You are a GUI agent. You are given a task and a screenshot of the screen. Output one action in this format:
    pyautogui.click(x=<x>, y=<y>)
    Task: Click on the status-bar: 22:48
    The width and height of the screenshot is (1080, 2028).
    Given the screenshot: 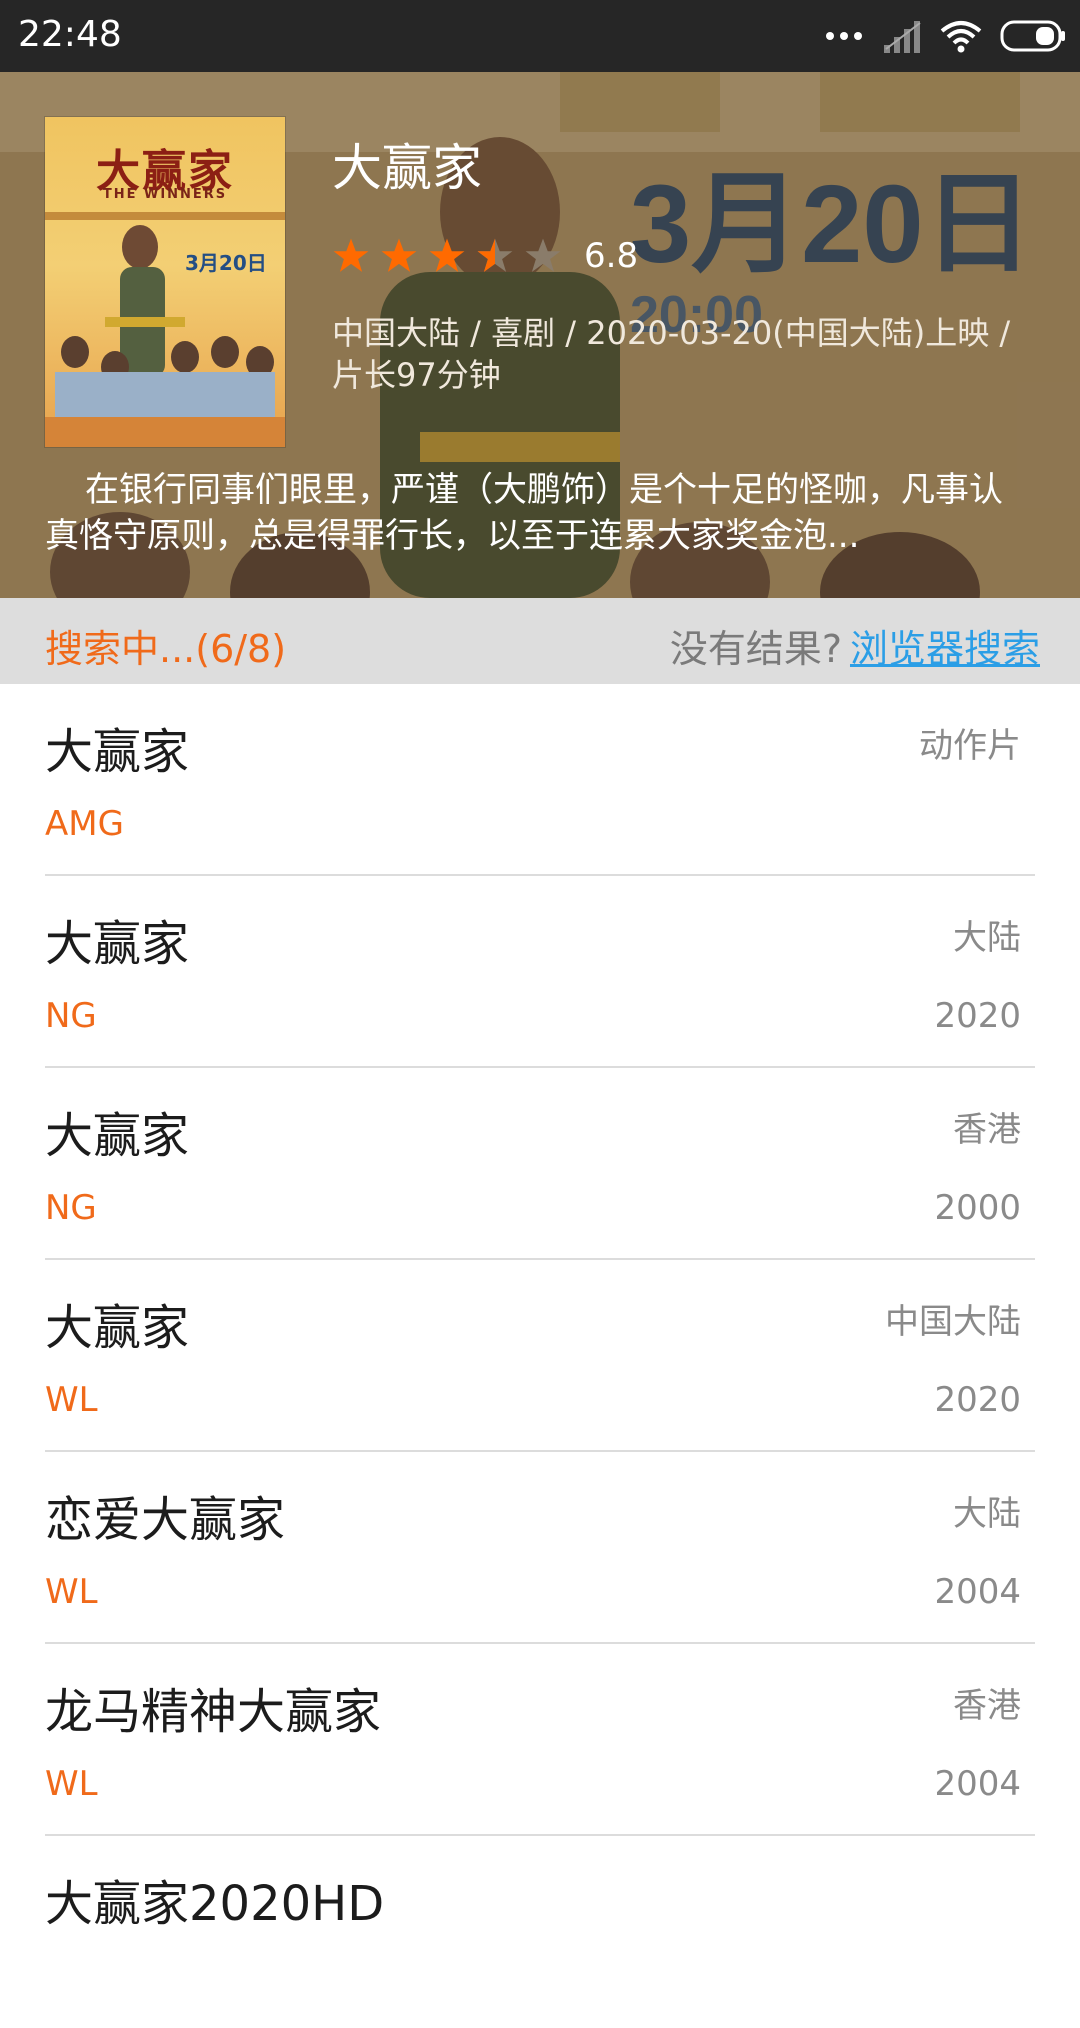 What is the action you would take?
    pyautogui.click(x=540, y=36)
    